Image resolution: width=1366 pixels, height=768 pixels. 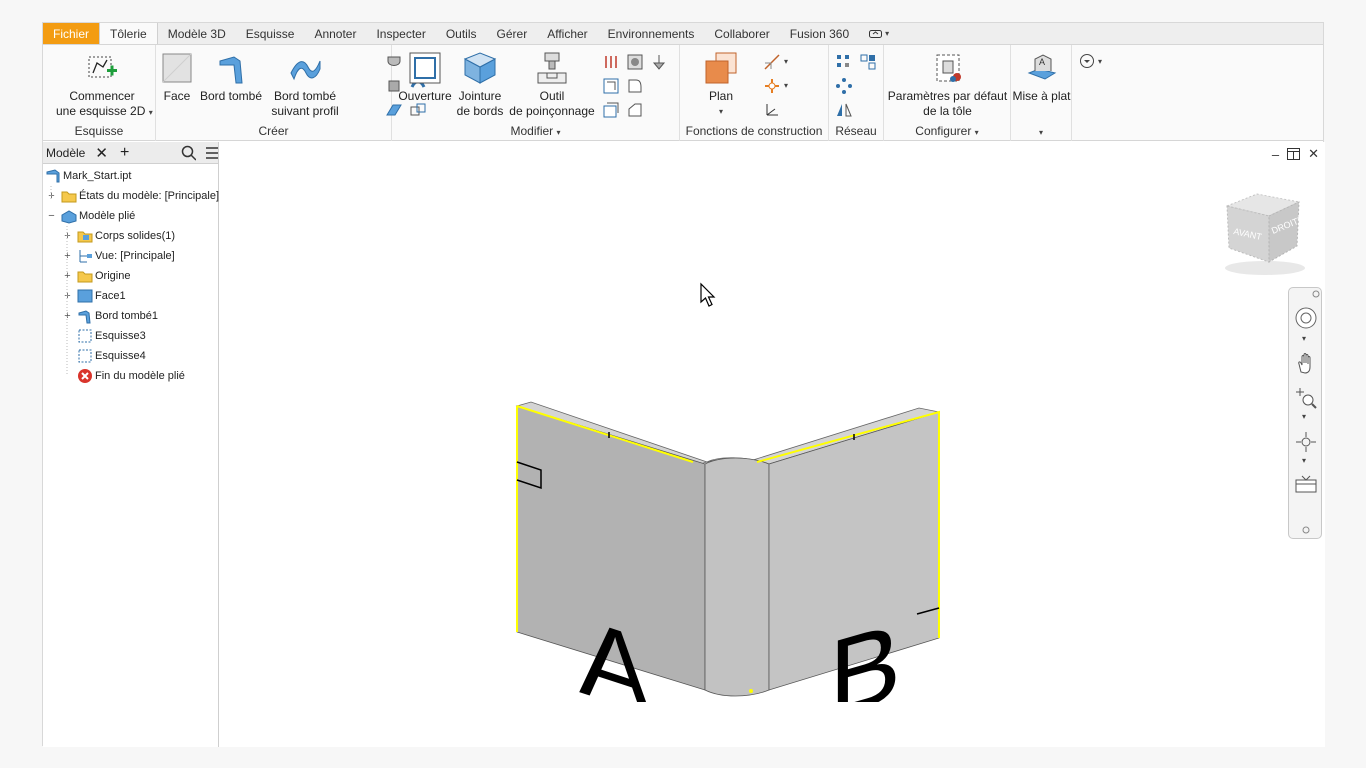 What do you see at coordinates (947, 131) in the screenshot?
I see `panel-title-configurer: Configurer ▾` at bounding box center [947, 131].